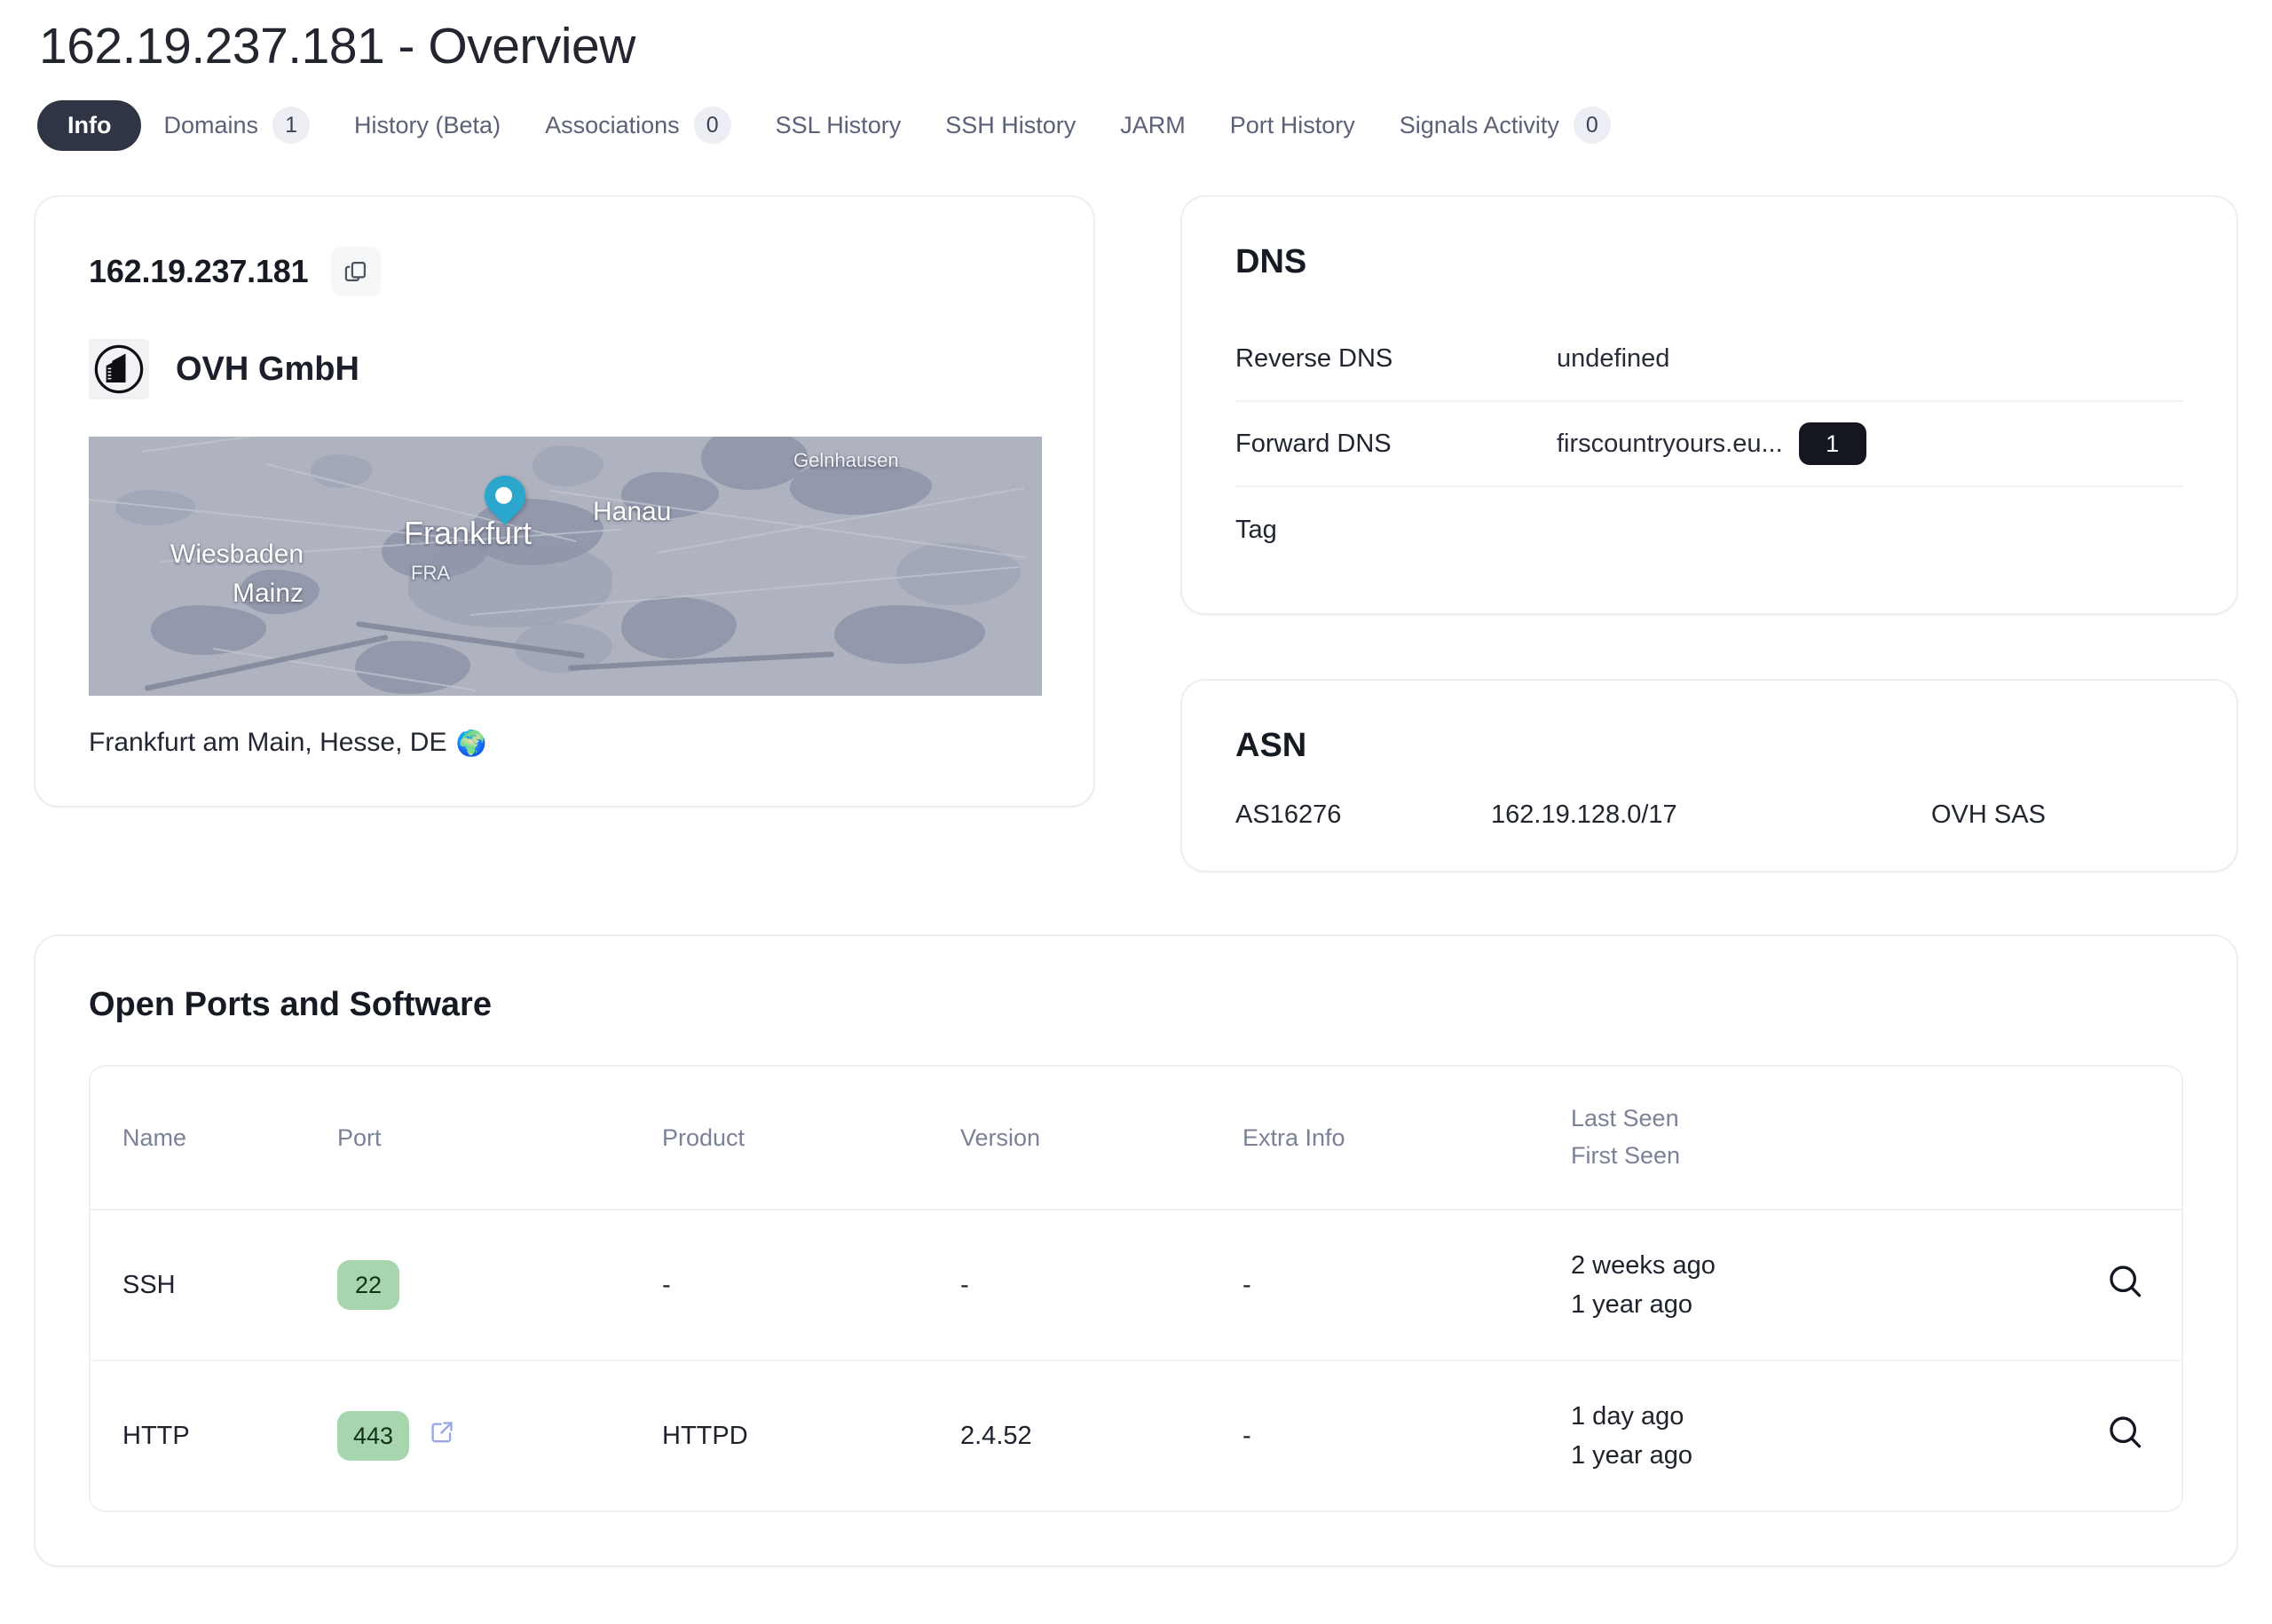 This screenshot has height=1624, width=2272. What do you see at coordinates (705, 1435) in the screenshot?
I see `cell-product: HTTPD` at bounding box center [705, 1435].